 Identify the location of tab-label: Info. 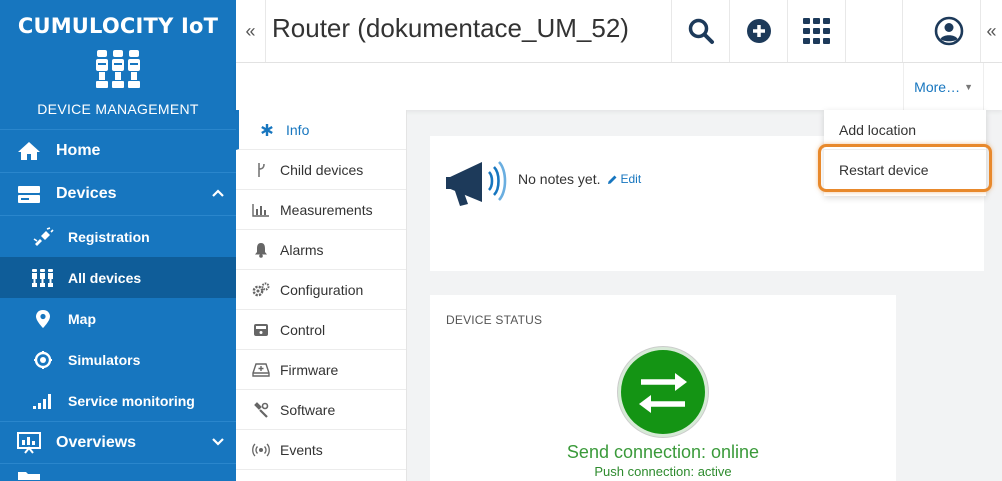
(298, 129).